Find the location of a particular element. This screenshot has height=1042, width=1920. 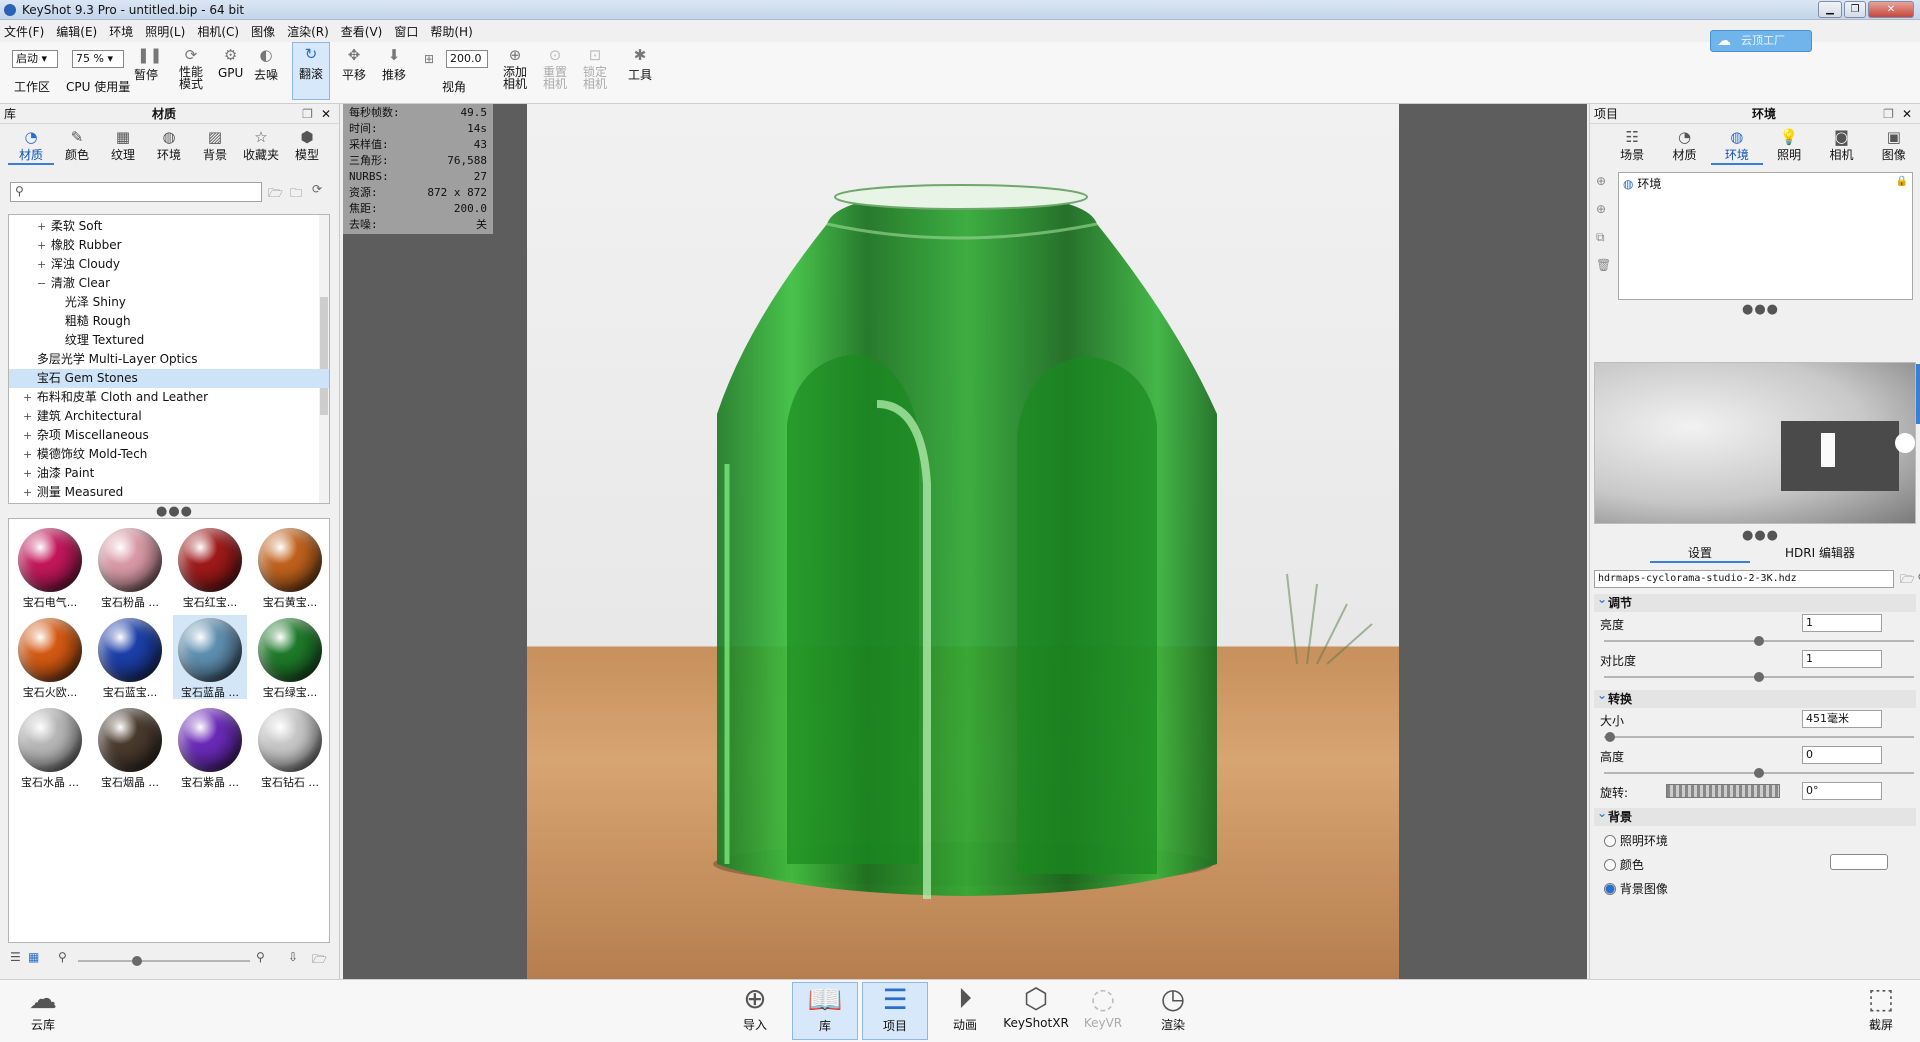

minimize-button: ▁ is located at coordinates (1830, 9).